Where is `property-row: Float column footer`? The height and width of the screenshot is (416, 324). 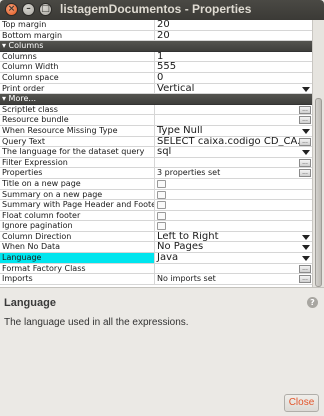 property-row: Float column footer is located at coordinates (156, 216).